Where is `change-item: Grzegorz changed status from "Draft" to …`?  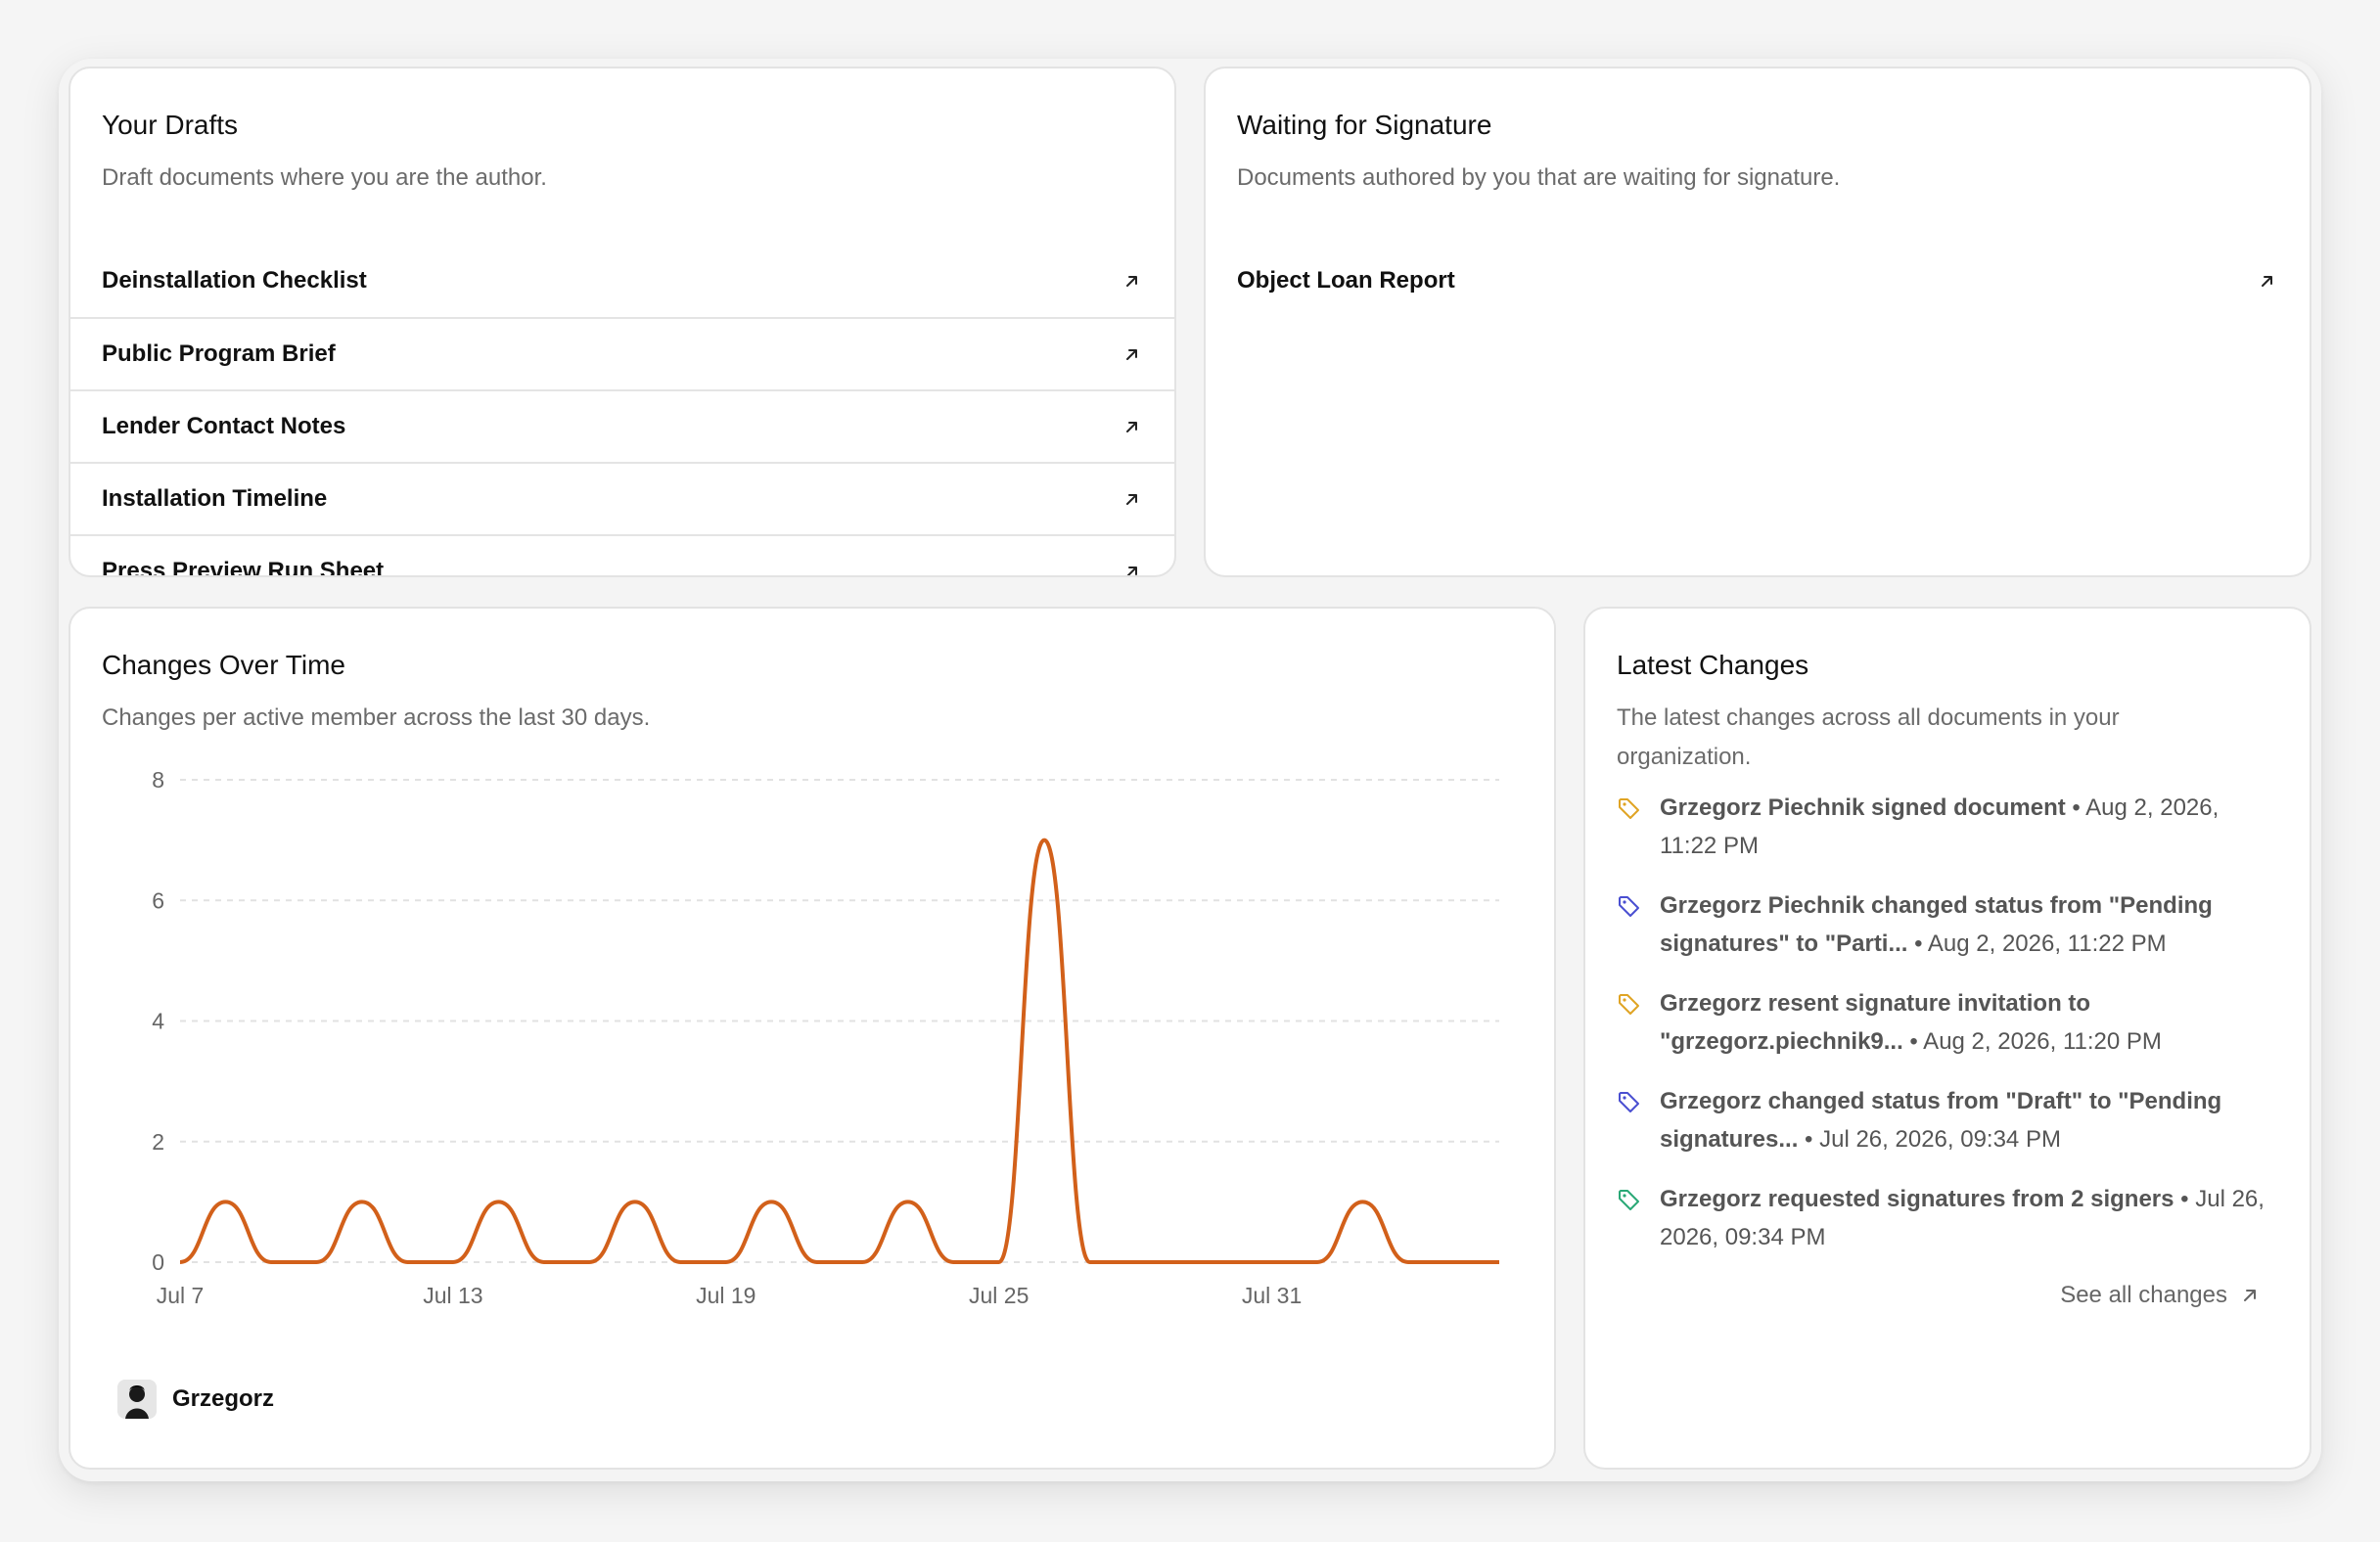
change-item: Grzegorz changed status from "Draft" to … is located at coordinates (1948, 1120).